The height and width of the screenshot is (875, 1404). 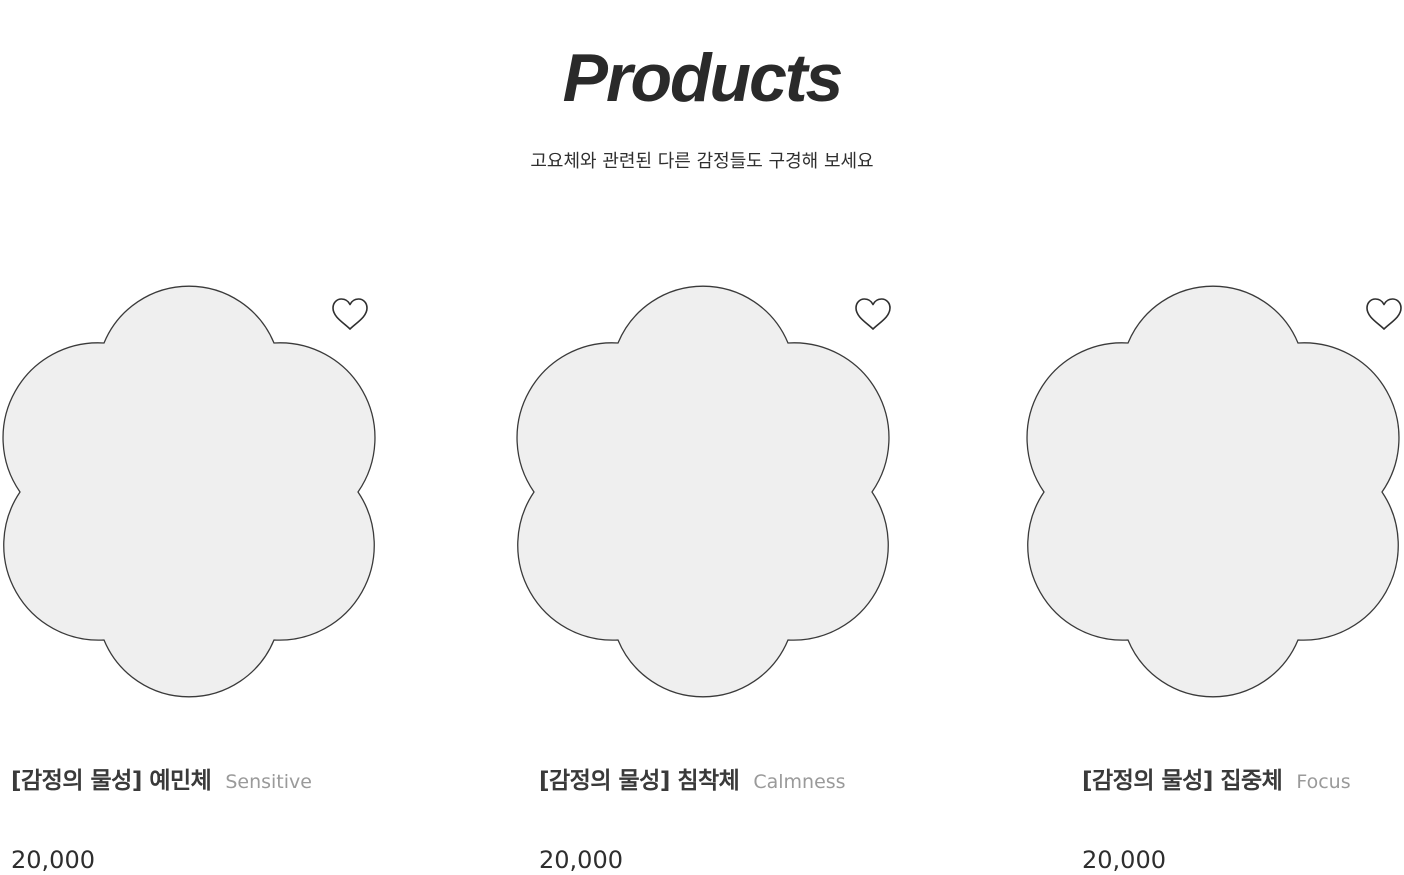 What do you see at coordinates (111, 781) in the screenshot?
I see `product-name: [감정의 물성] 예민체` at bounding box center [111, 781].